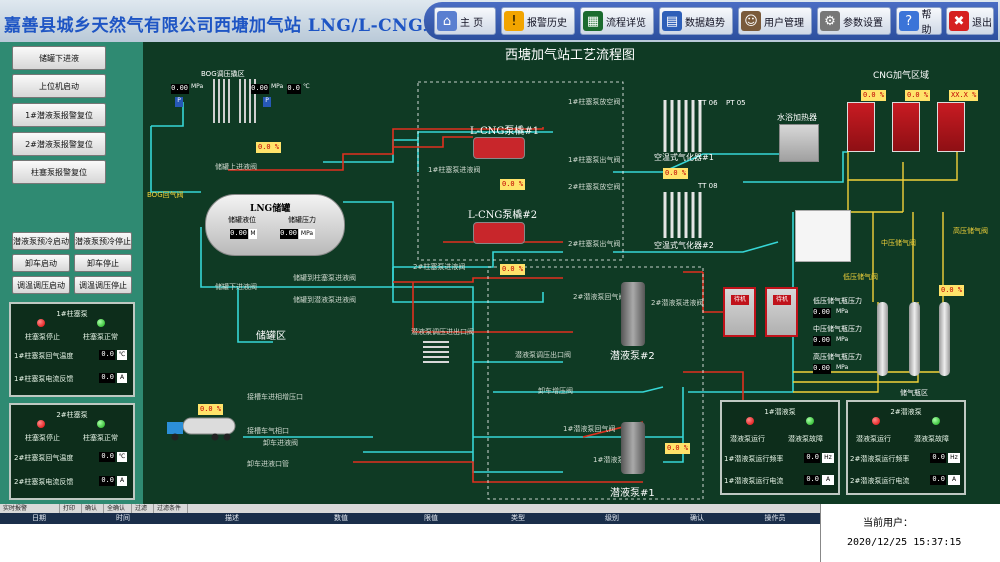 This screenshot has width=1000, height=562. What do you see at coordinates (59, 115) in the screenshot?
I see `pump1-alarm-reset-button: 1#潜液泵报警复位` at bounding box center [59, 115].